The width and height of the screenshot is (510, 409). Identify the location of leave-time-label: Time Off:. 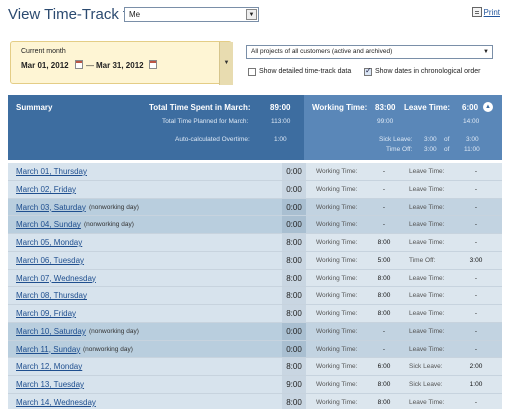
(422, 260).